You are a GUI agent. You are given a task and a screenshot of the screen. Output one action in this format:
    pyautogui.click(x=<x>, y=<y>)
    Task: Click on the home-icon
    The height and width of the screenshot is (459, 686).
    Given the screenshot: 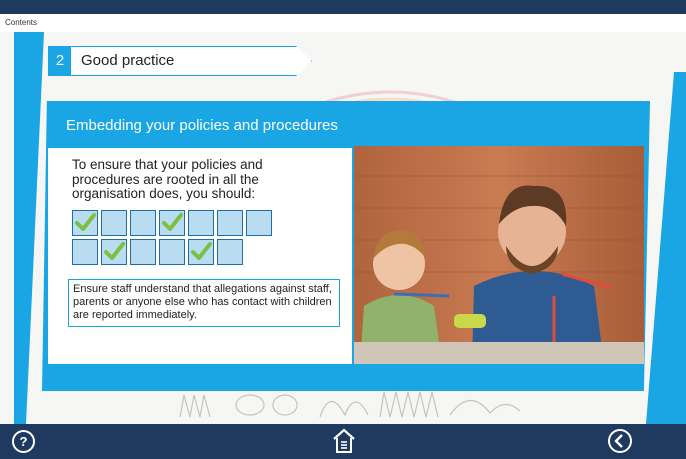 What is the action you would take?
    pyautogui.click(x=344, y=440)
    